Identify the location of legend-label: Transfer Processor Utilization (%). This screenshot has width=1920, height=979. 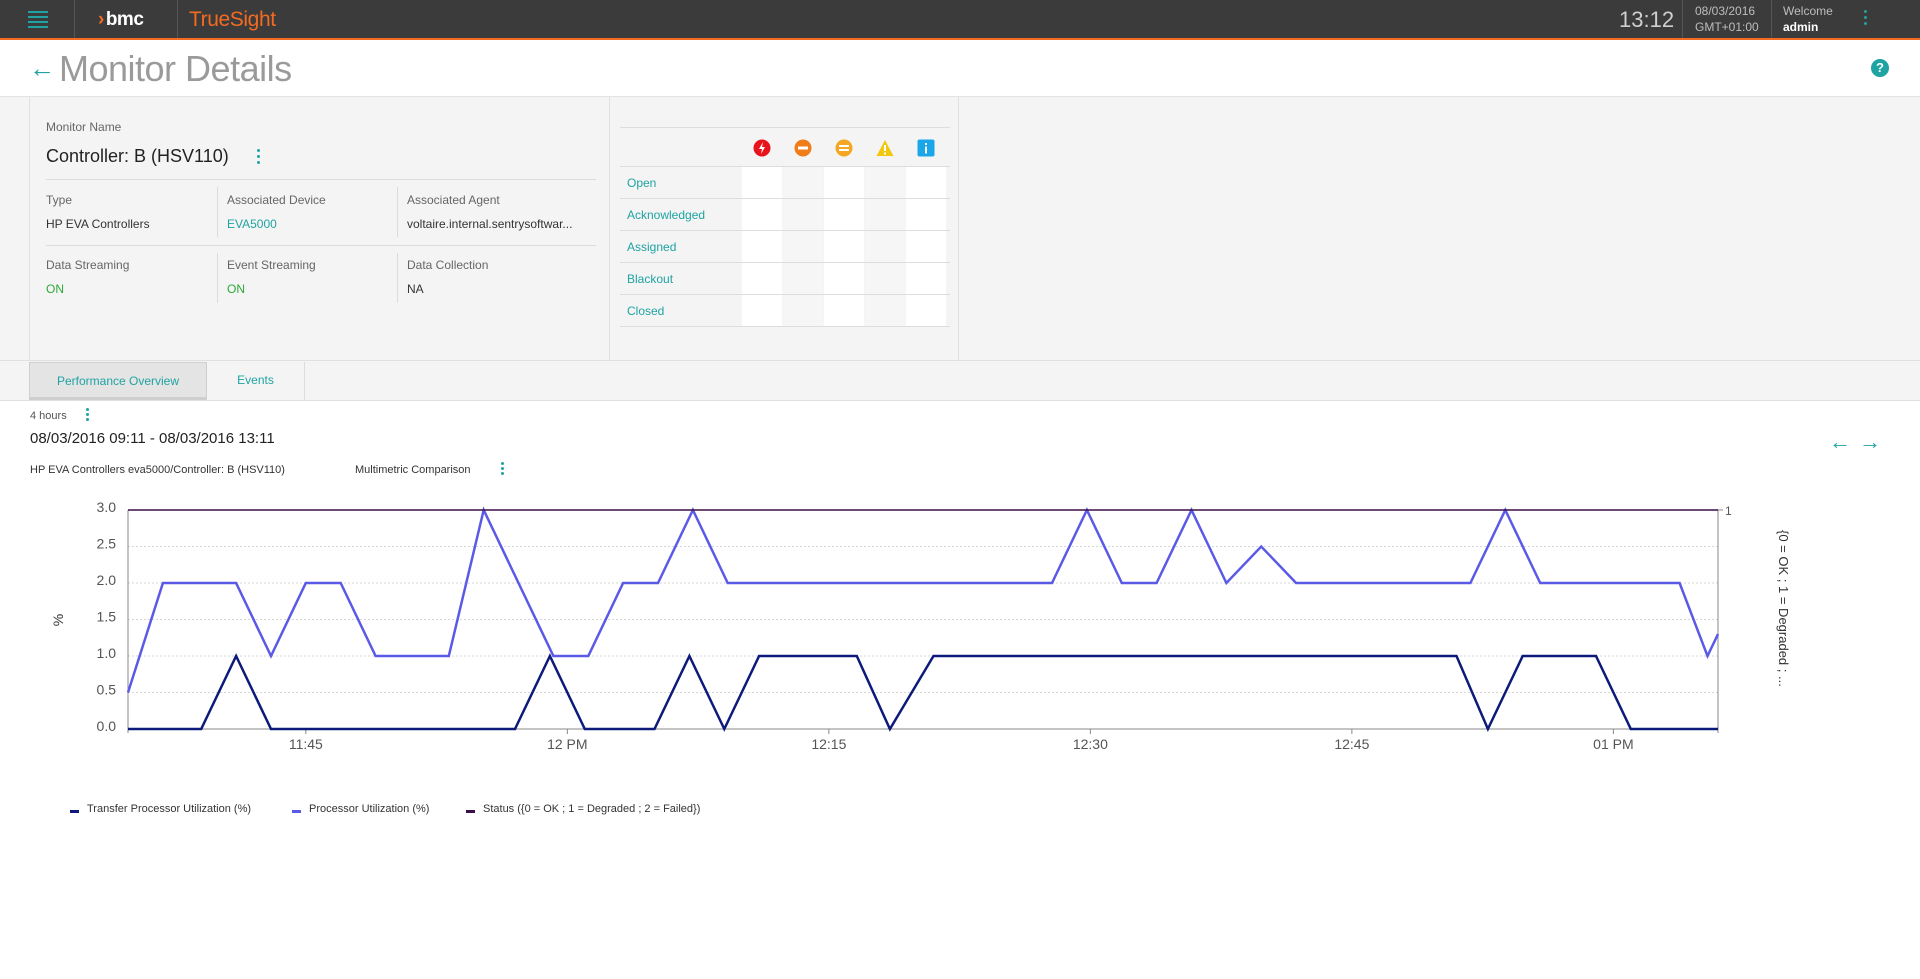
(169, 809).